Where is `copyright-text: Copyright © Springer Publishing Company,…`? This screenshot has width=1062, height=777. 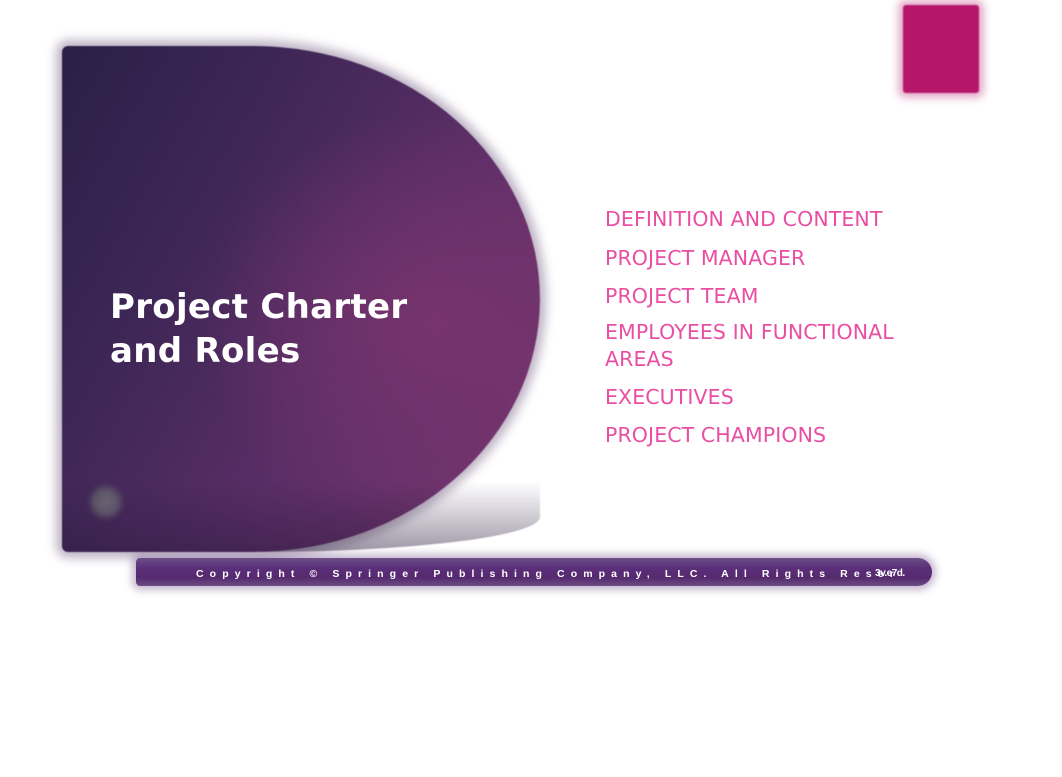
copyright-text: Copyright © Springer Publishing Company,… is located at coordinates (548, 574).